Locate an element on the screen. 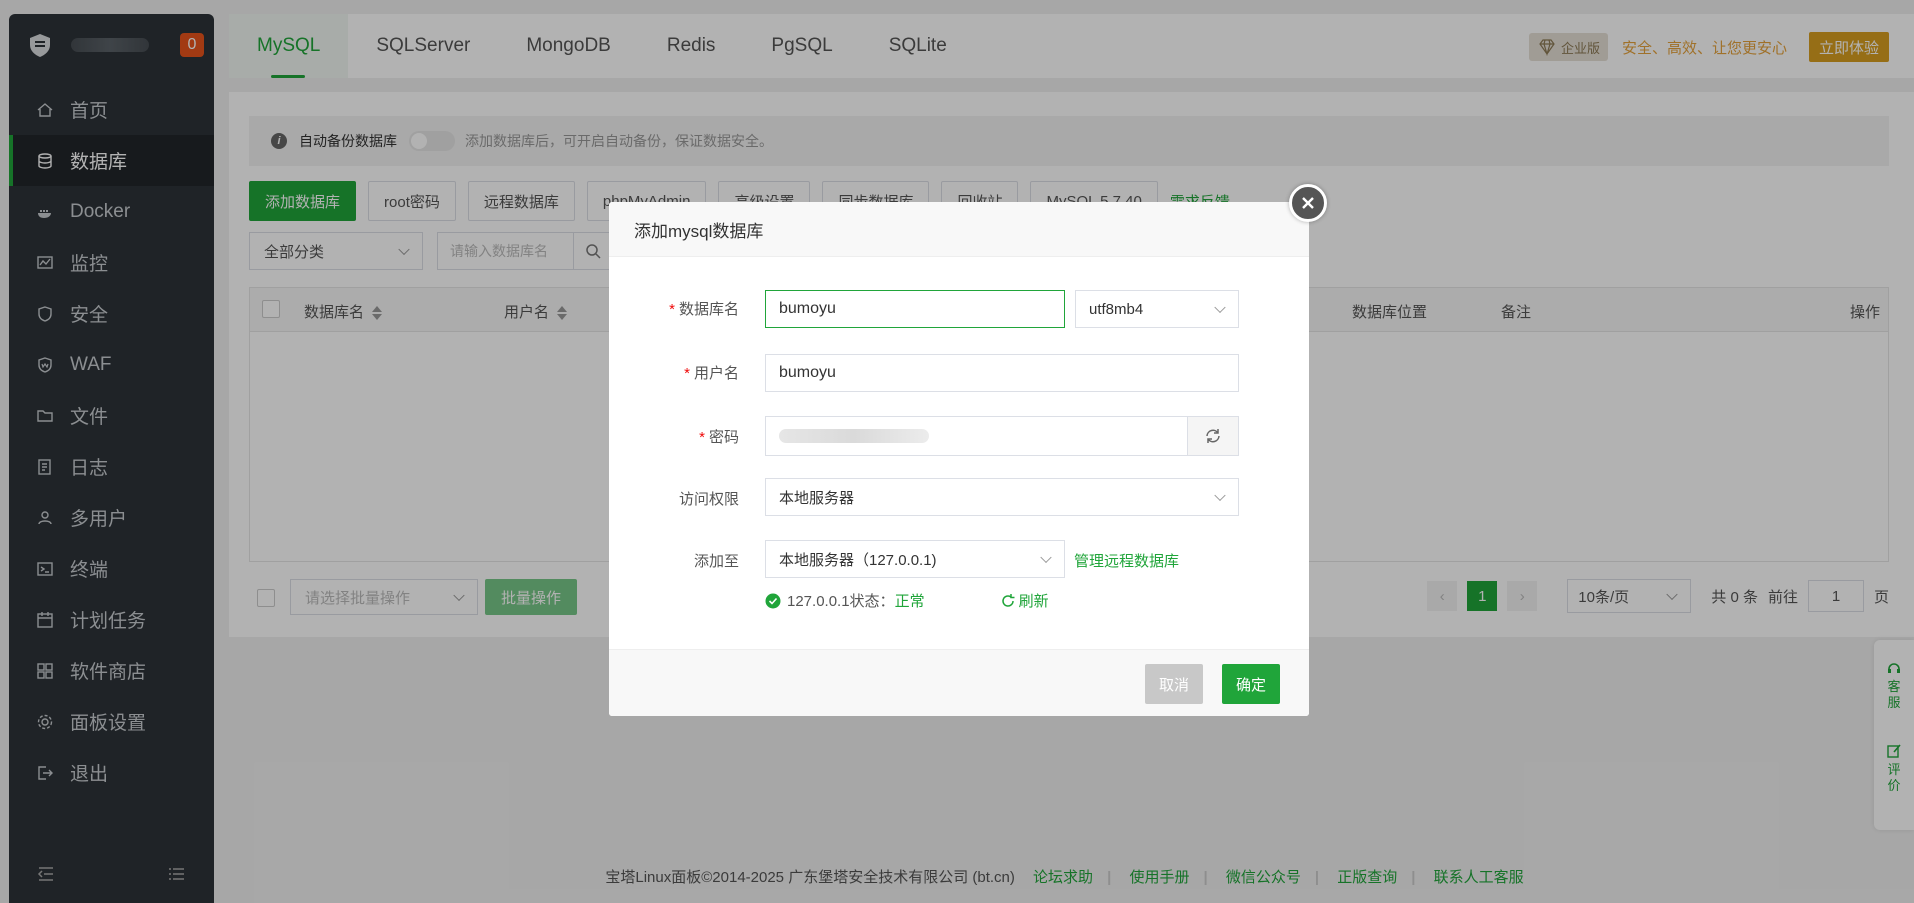  generate-password-button is located at coordinates (1213, 436).